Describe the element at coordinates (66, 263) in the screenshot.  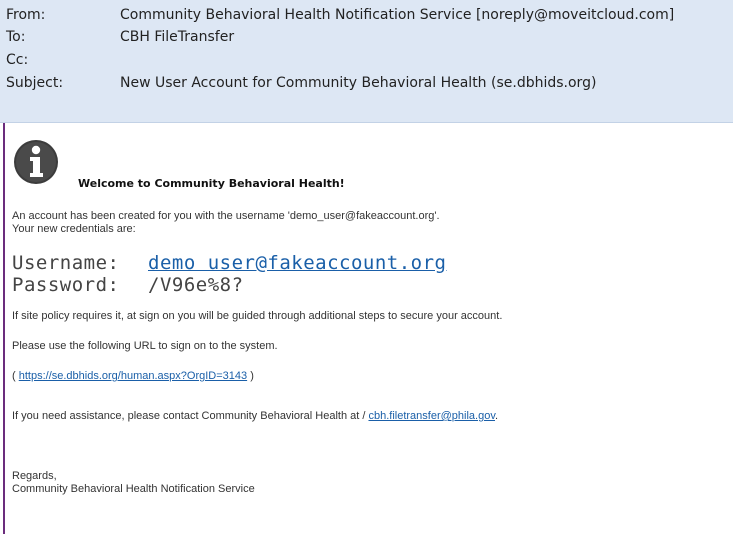
I see `username-label: Username:` at that location.